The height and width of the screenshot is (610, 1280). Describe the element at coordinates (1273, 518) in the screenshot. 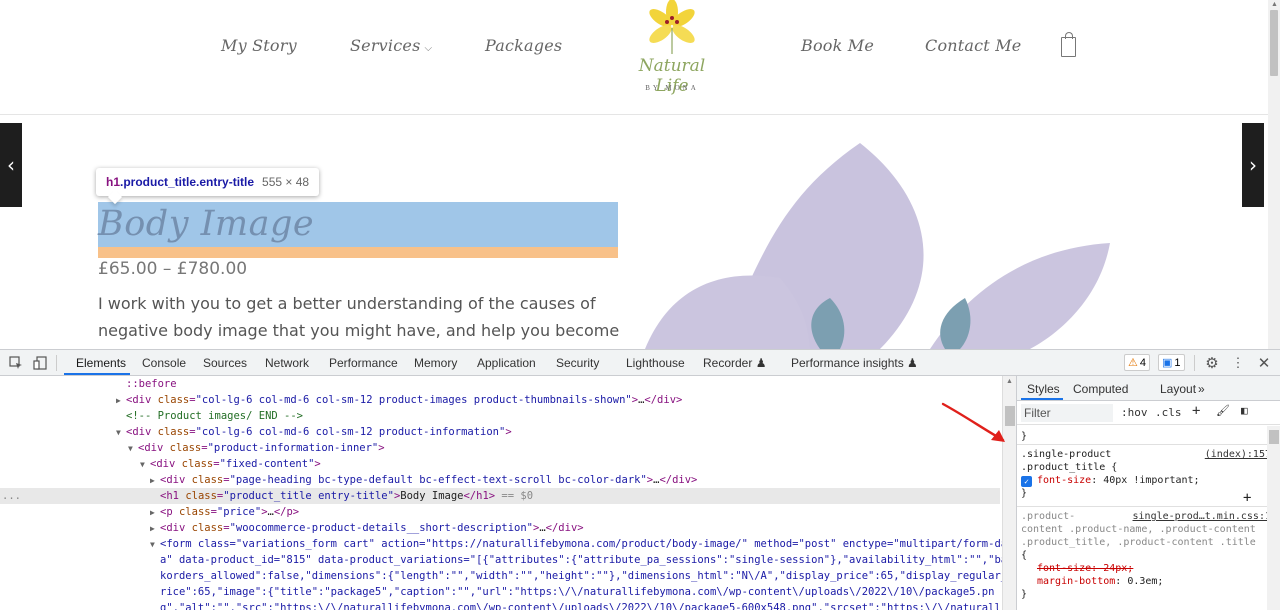

I see `styles-scrollbar` at that location.